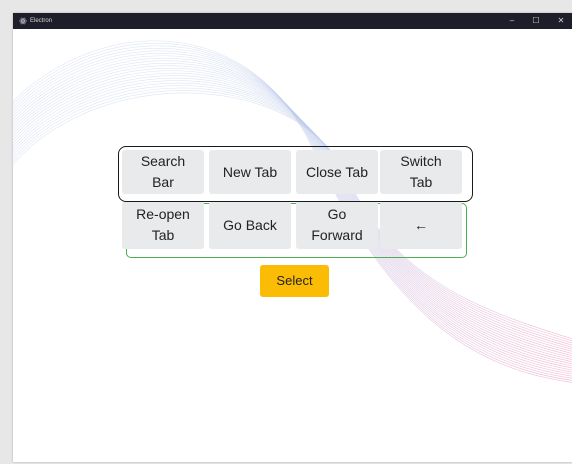 The width and height of the screenshot is (572, 464). What do you see at coordinates (163, 225) in the screenshot?
I see `key-2-1: Re-open Tab` at bounding box center [163, 225].